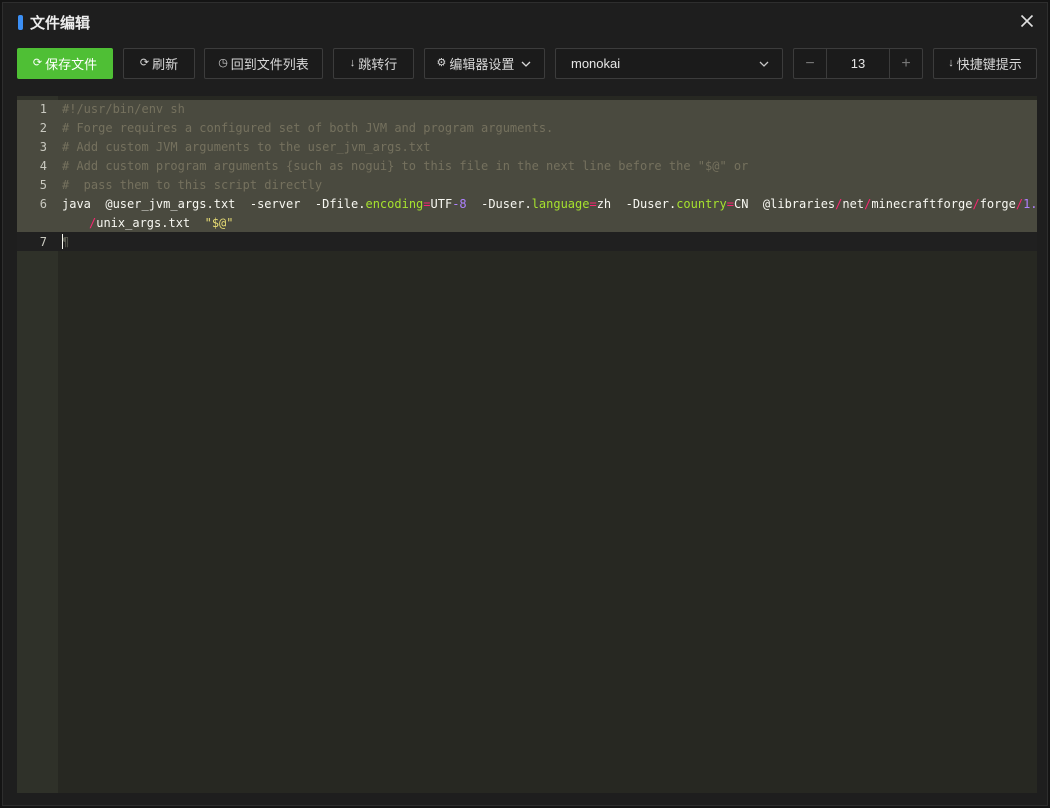  I want to click on title-accent-bar, so click(20, 22).